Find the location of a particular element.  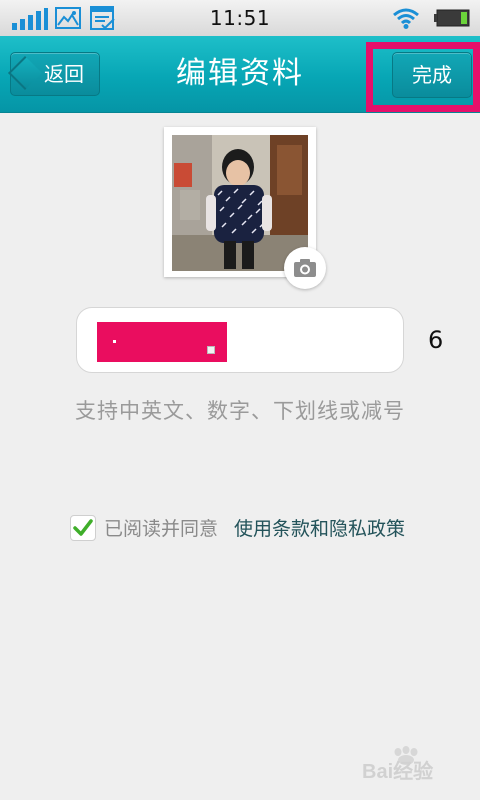

nickname-hint: 支持中英文、数字、下划线或减号 is located at coordinates (240, 411).